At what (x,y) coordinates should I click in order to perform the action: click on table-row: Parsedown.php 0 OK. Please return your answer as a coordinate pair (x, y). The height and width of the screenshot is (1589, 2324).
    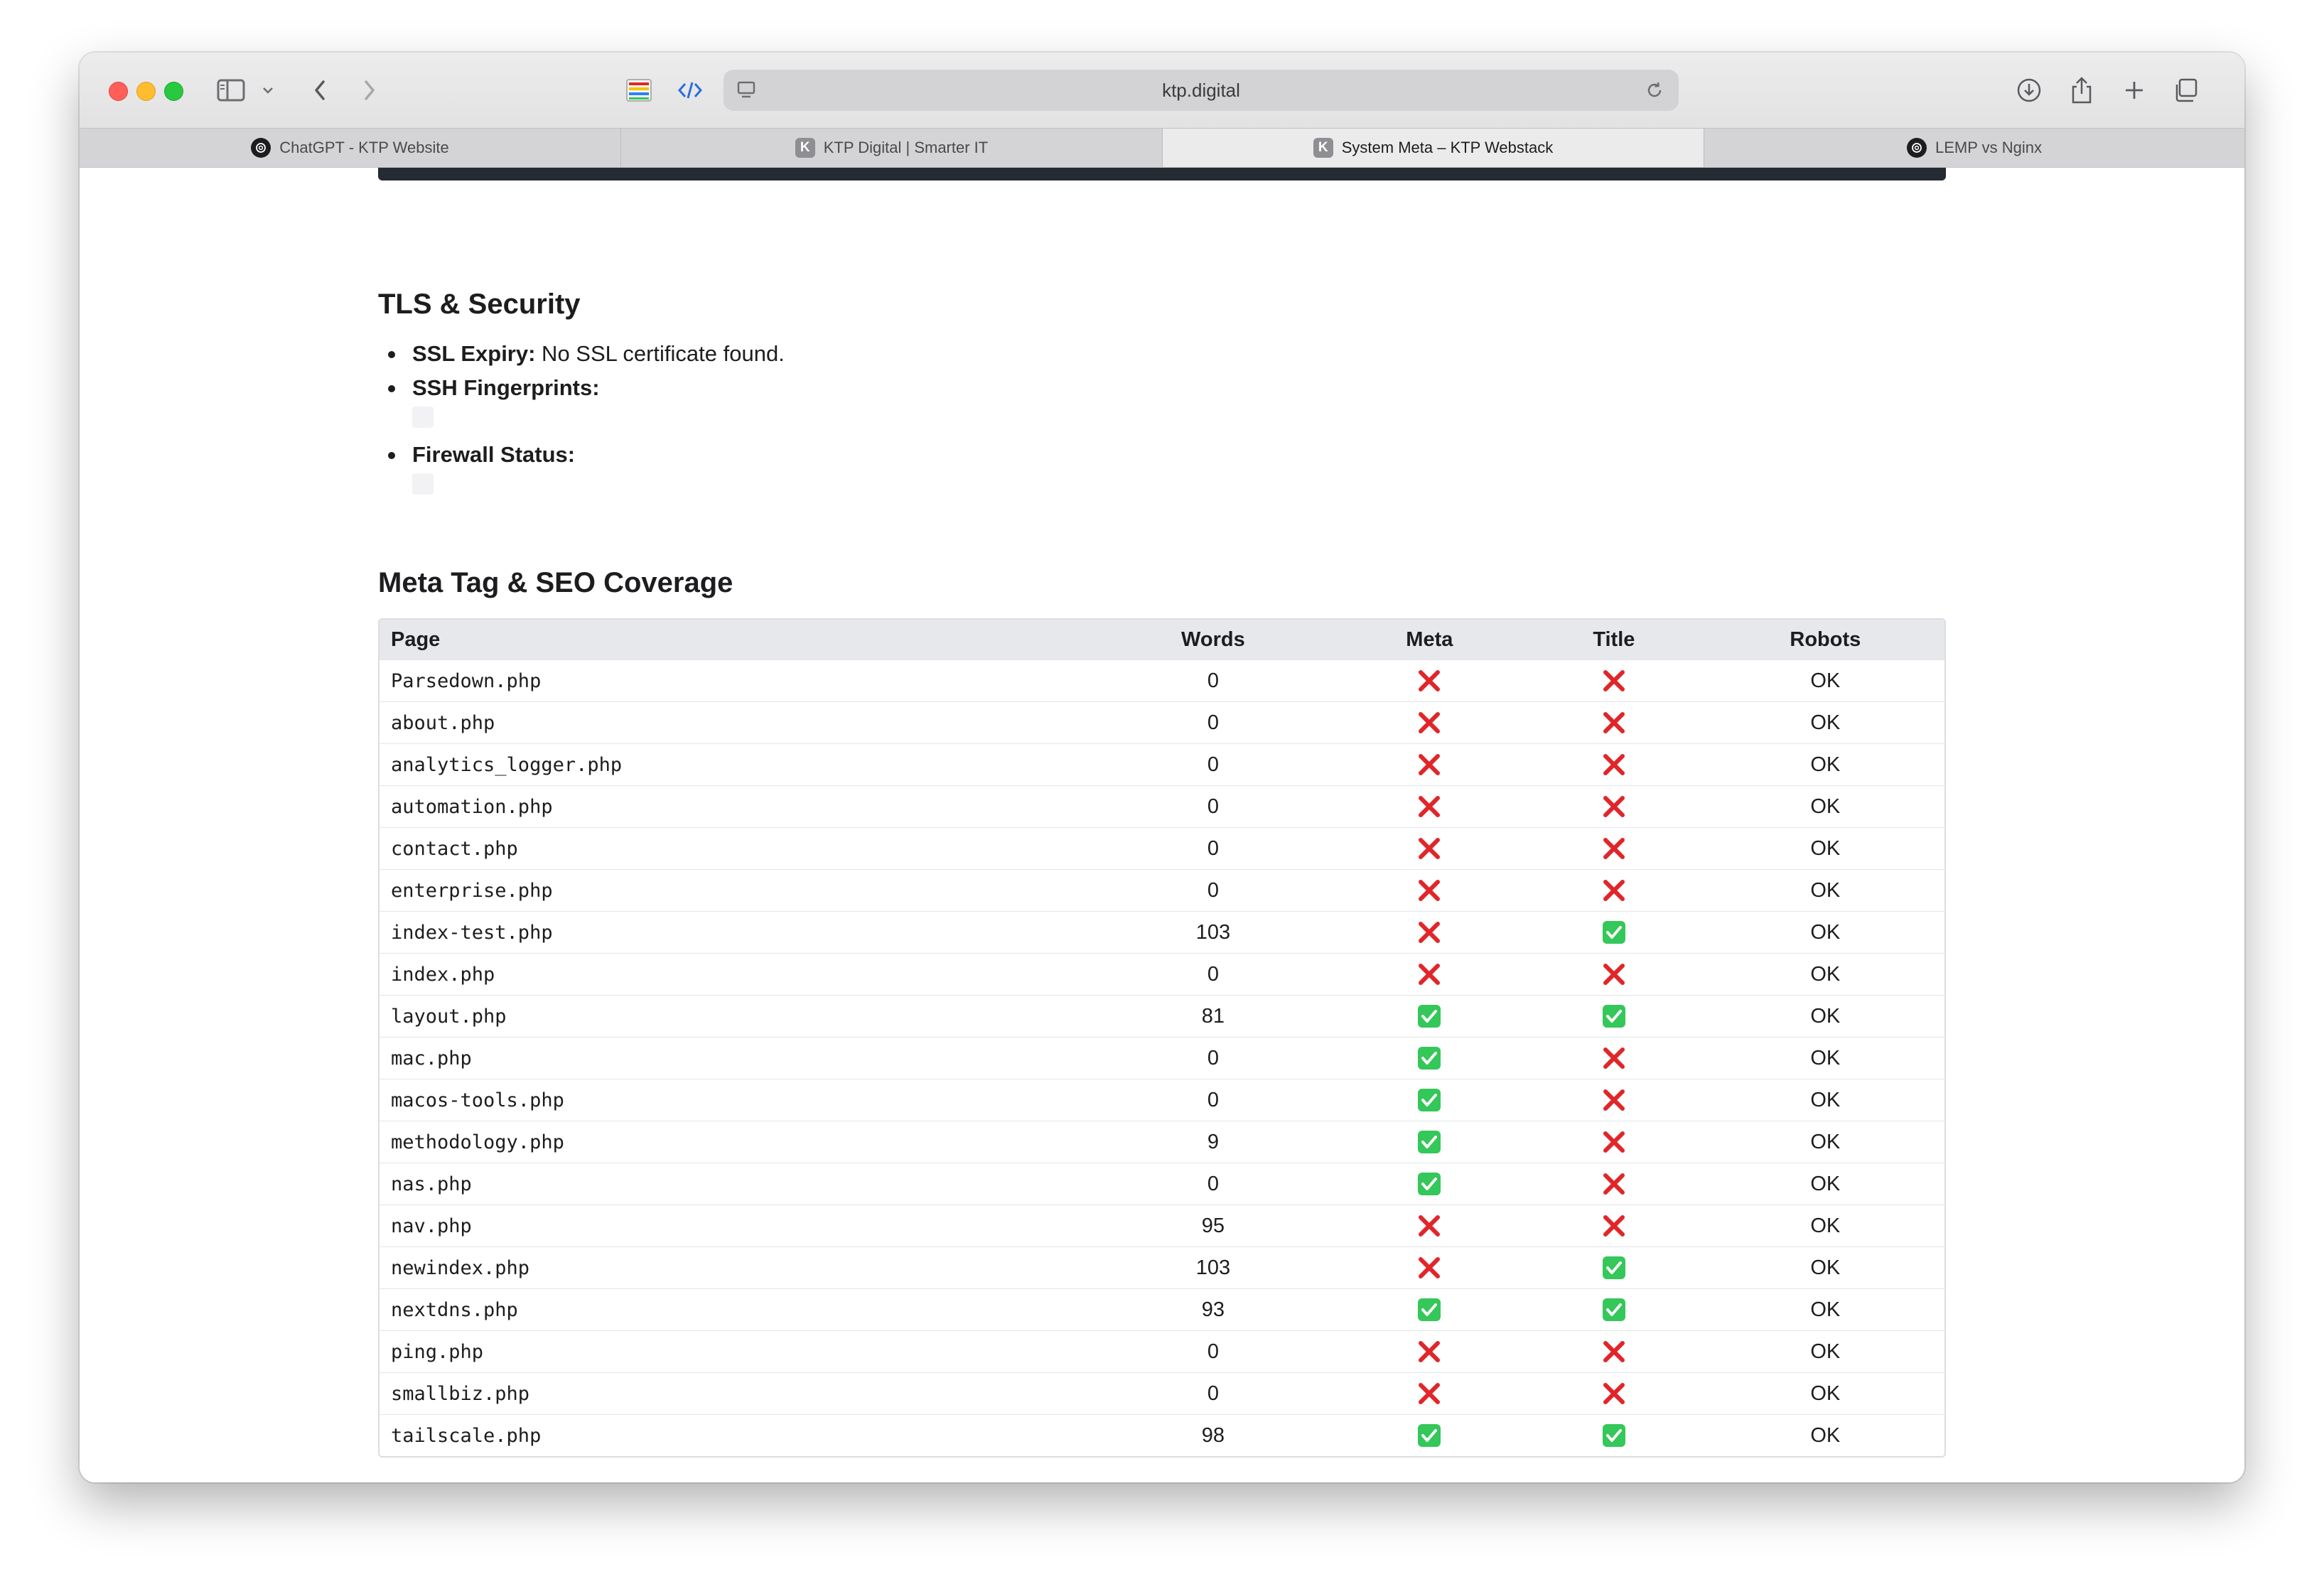
    Looking at the image, I should click on (1162, 680).